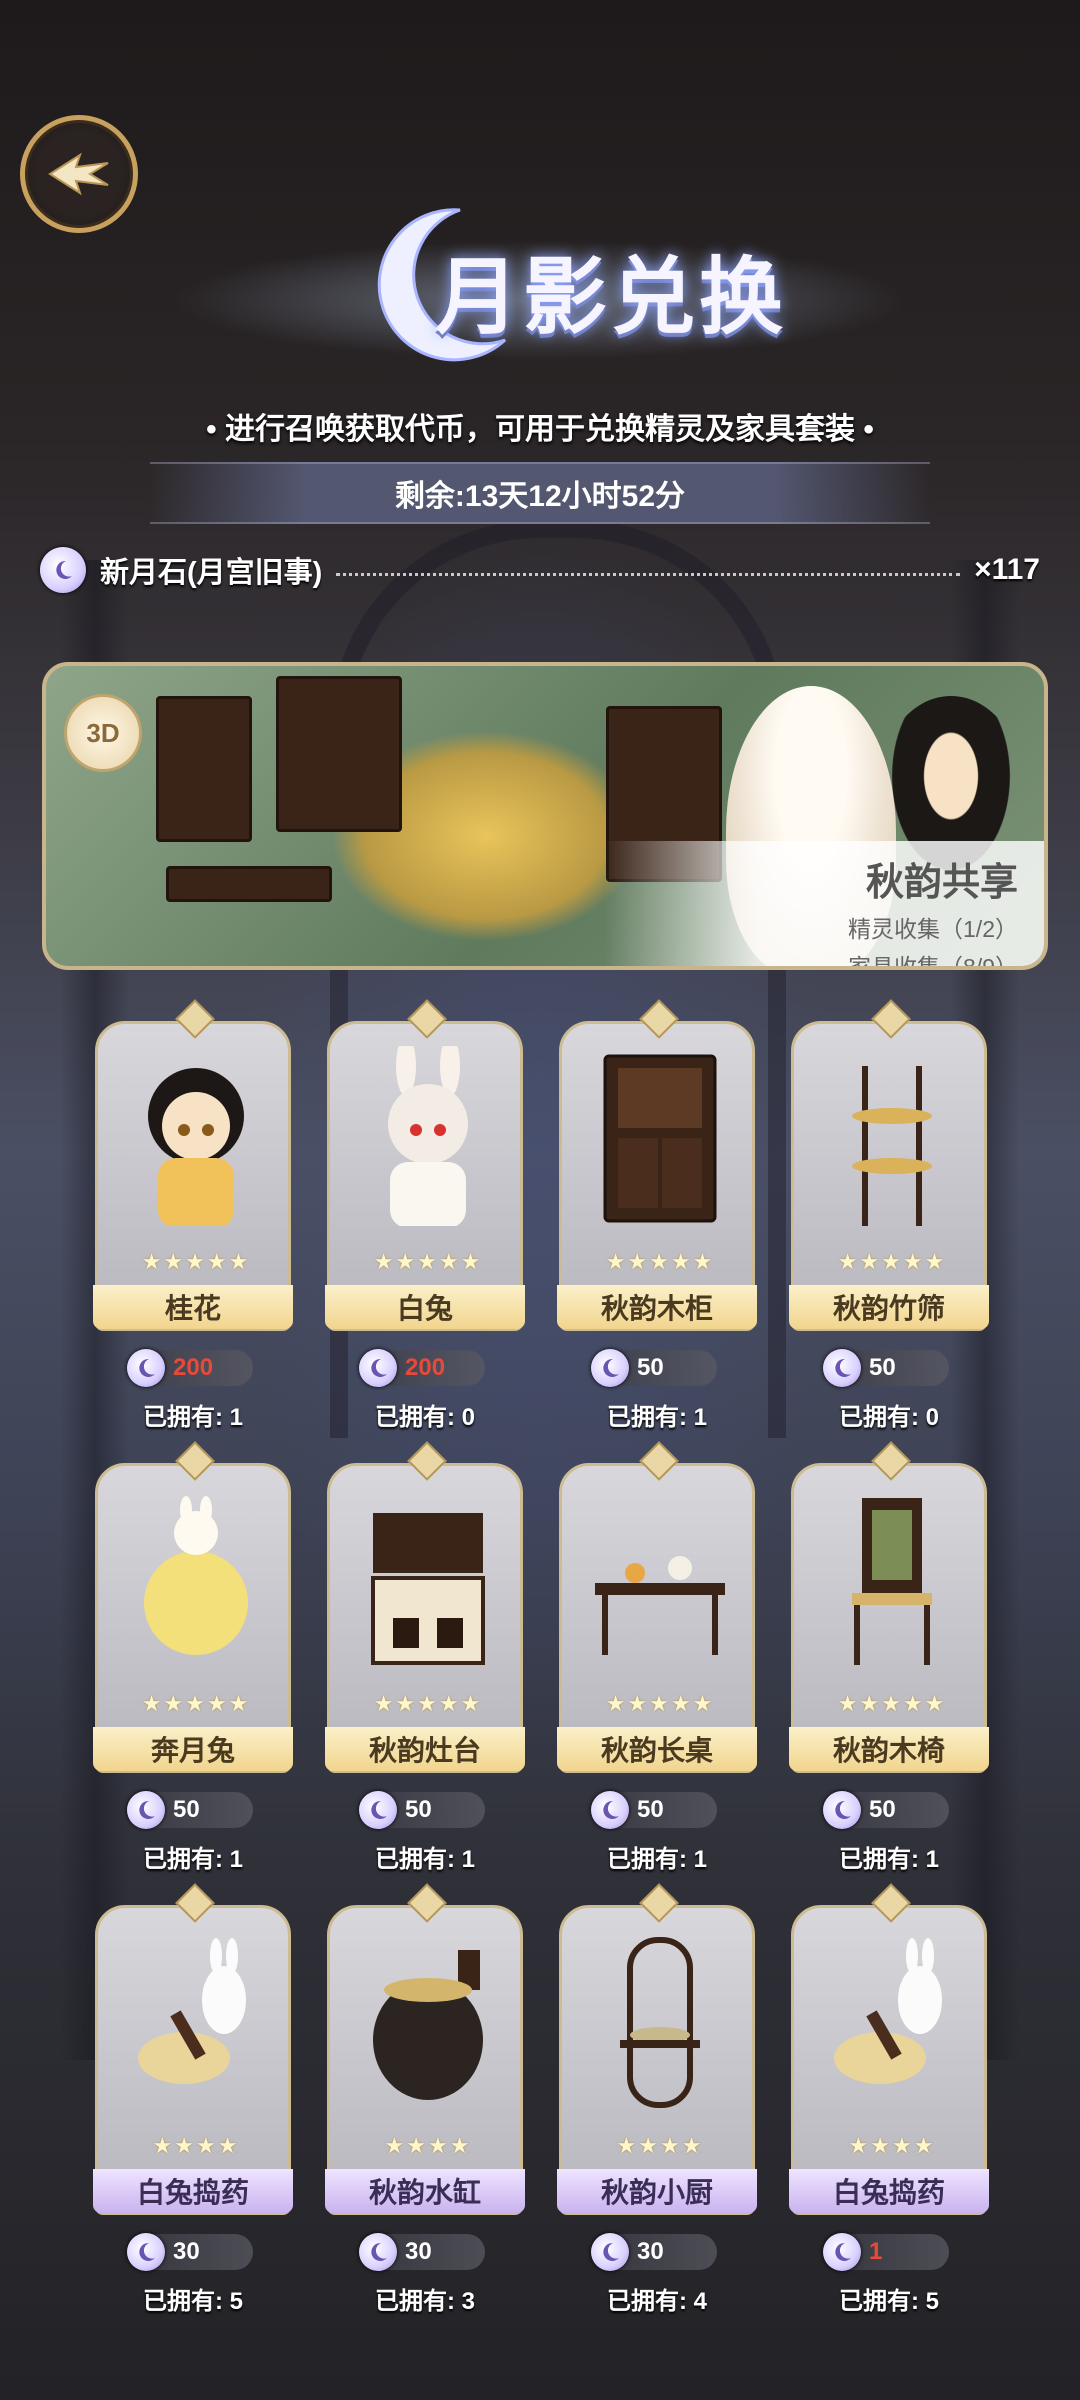 Image resolution: width=1080 pixels, height=2400 pixels. Describe the element at coordinates (876, 2251) in the screenshot. I see `price-value: 1` at that location.